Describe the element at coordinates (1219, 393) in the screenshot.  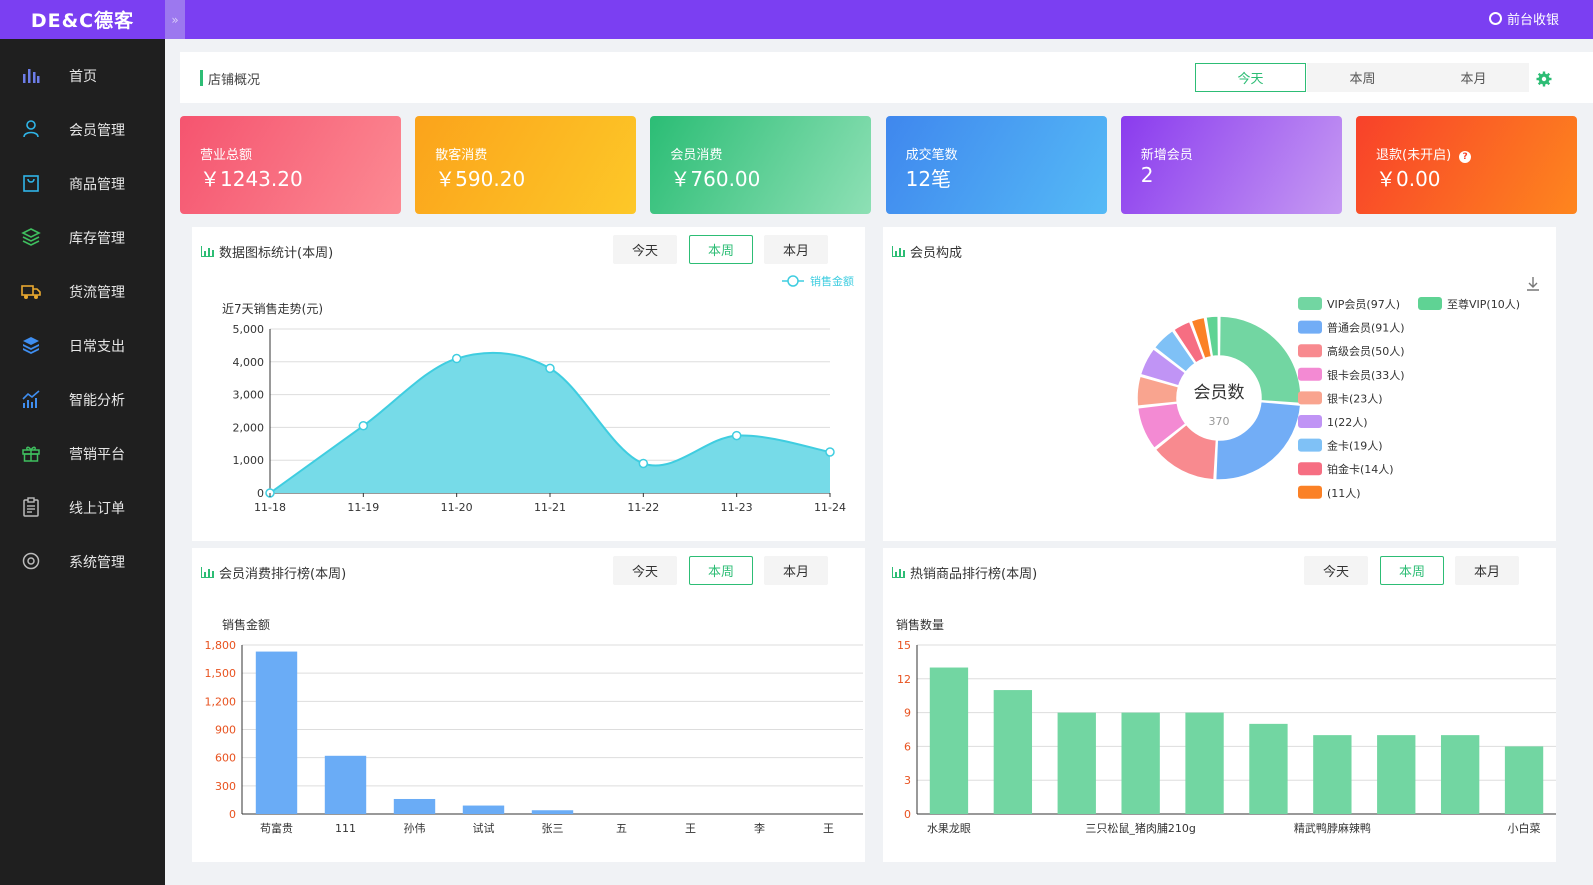
I see `donut-center-label: 会员数` at that location.